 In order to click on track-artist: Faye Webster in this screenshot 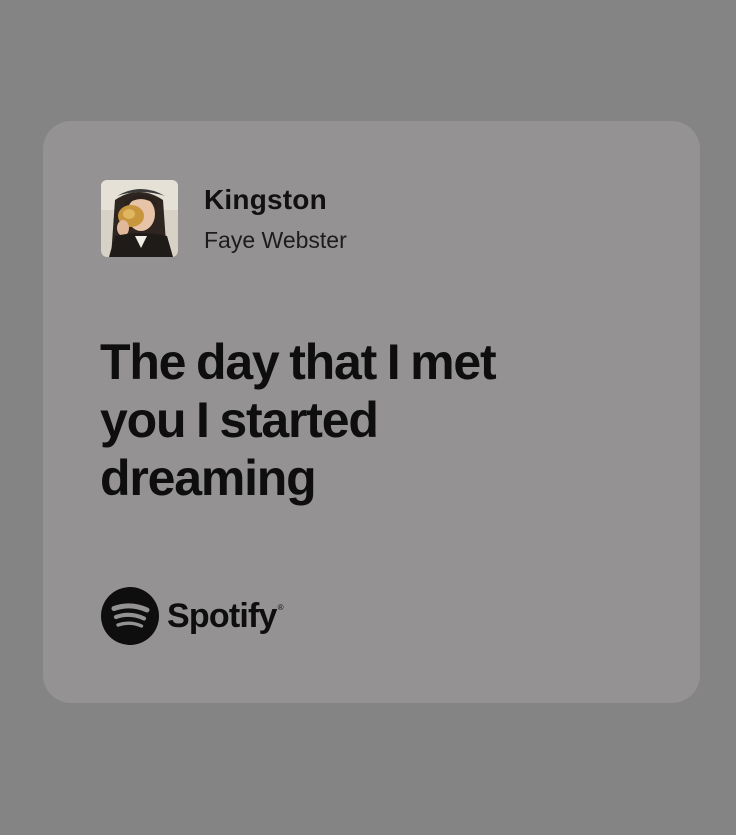, I will do `click(275, 240)`.